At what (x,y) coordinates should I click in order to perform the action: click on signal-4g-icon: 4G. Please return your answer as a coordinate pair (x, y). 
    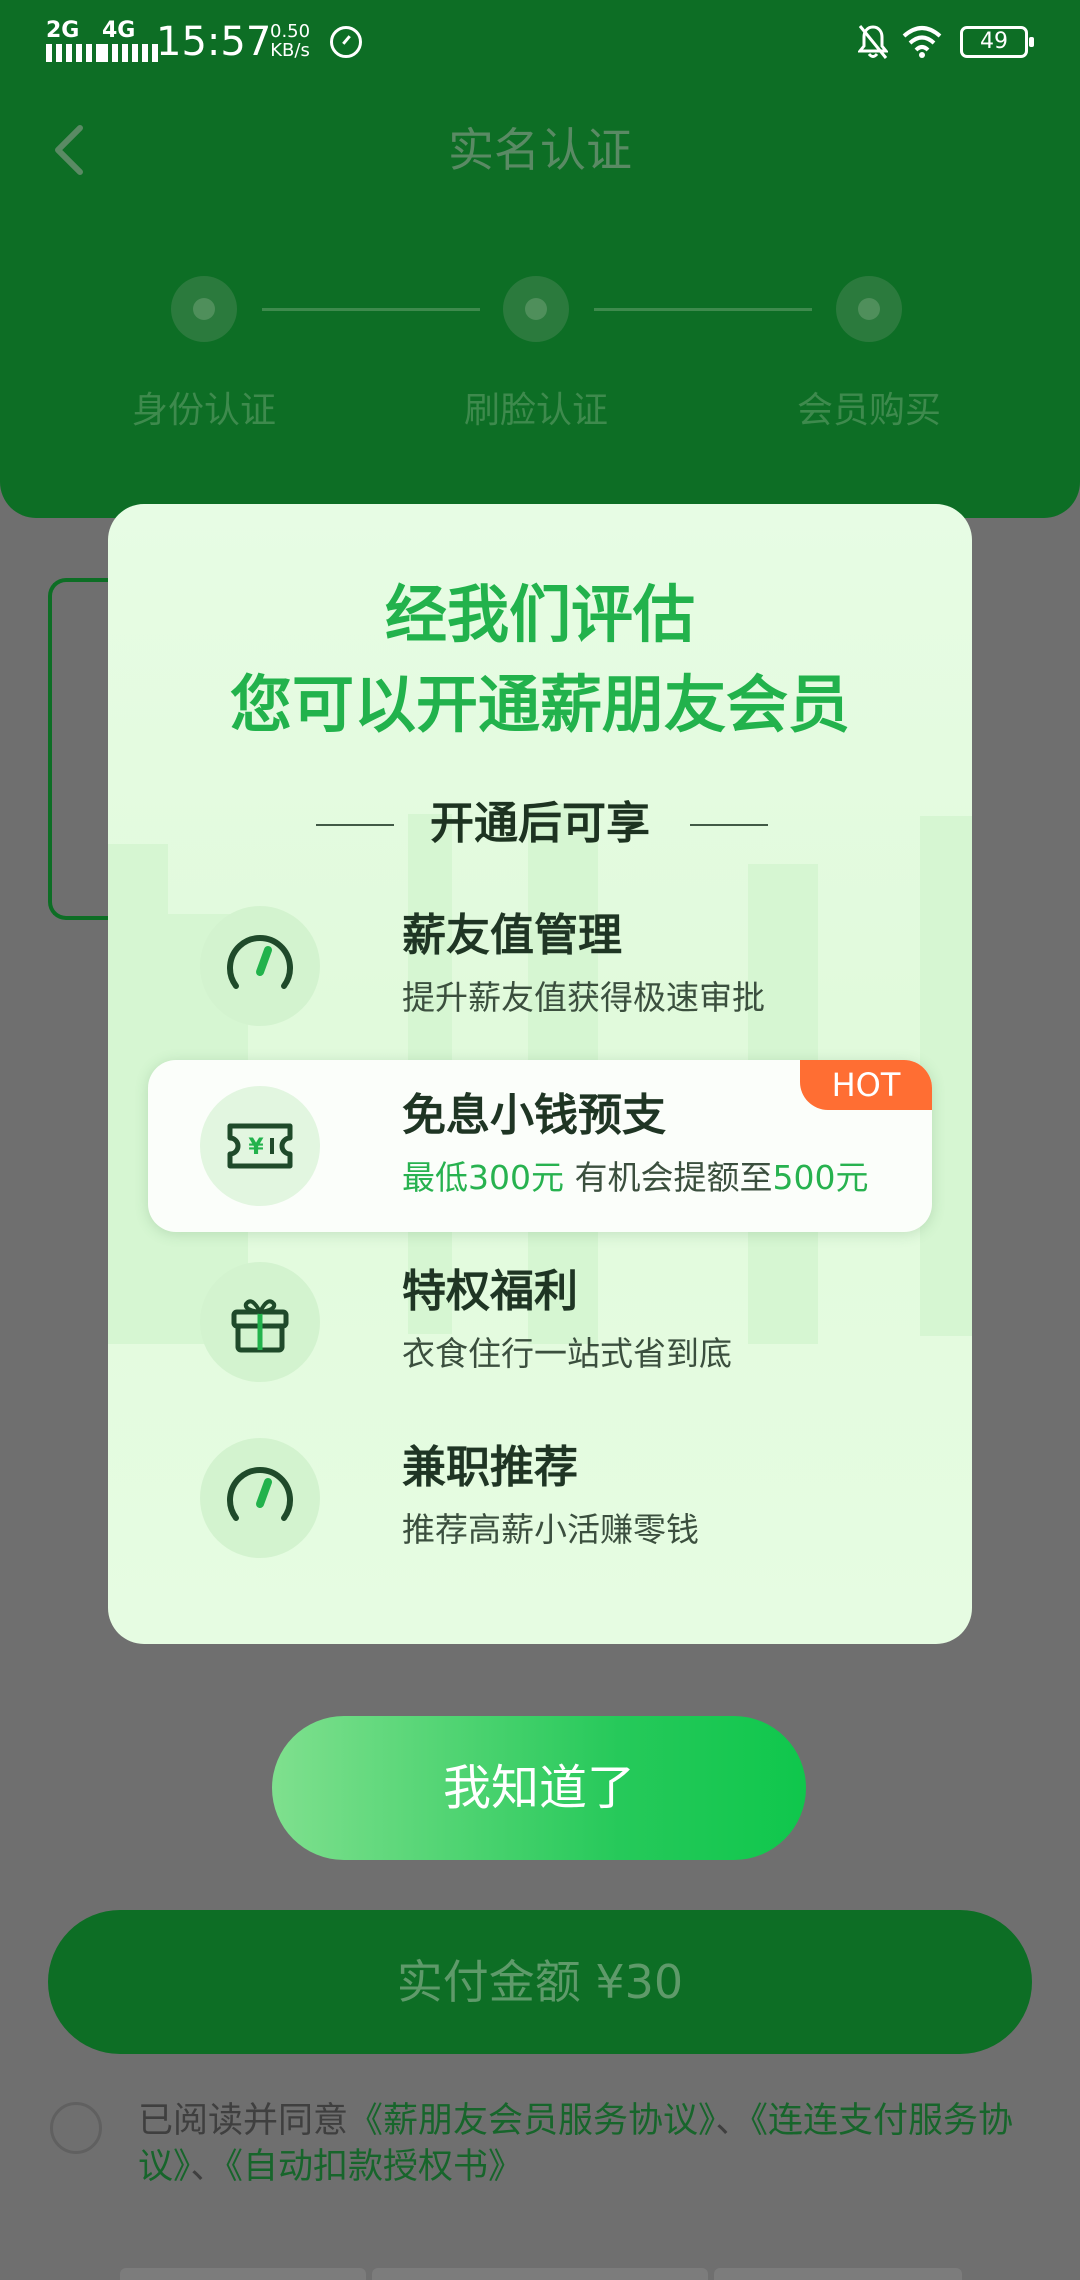
    Looking at the image, I should click on (130, 41).